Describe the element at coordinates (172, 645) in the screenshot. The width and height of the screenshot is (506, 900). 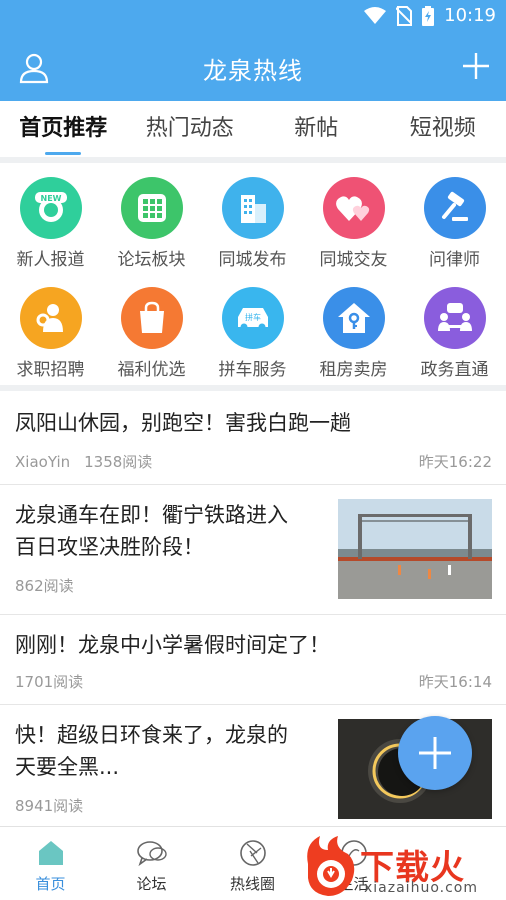
I see `news-title: 刚刚！龙泉中小学暑假时间定了！` at that location.